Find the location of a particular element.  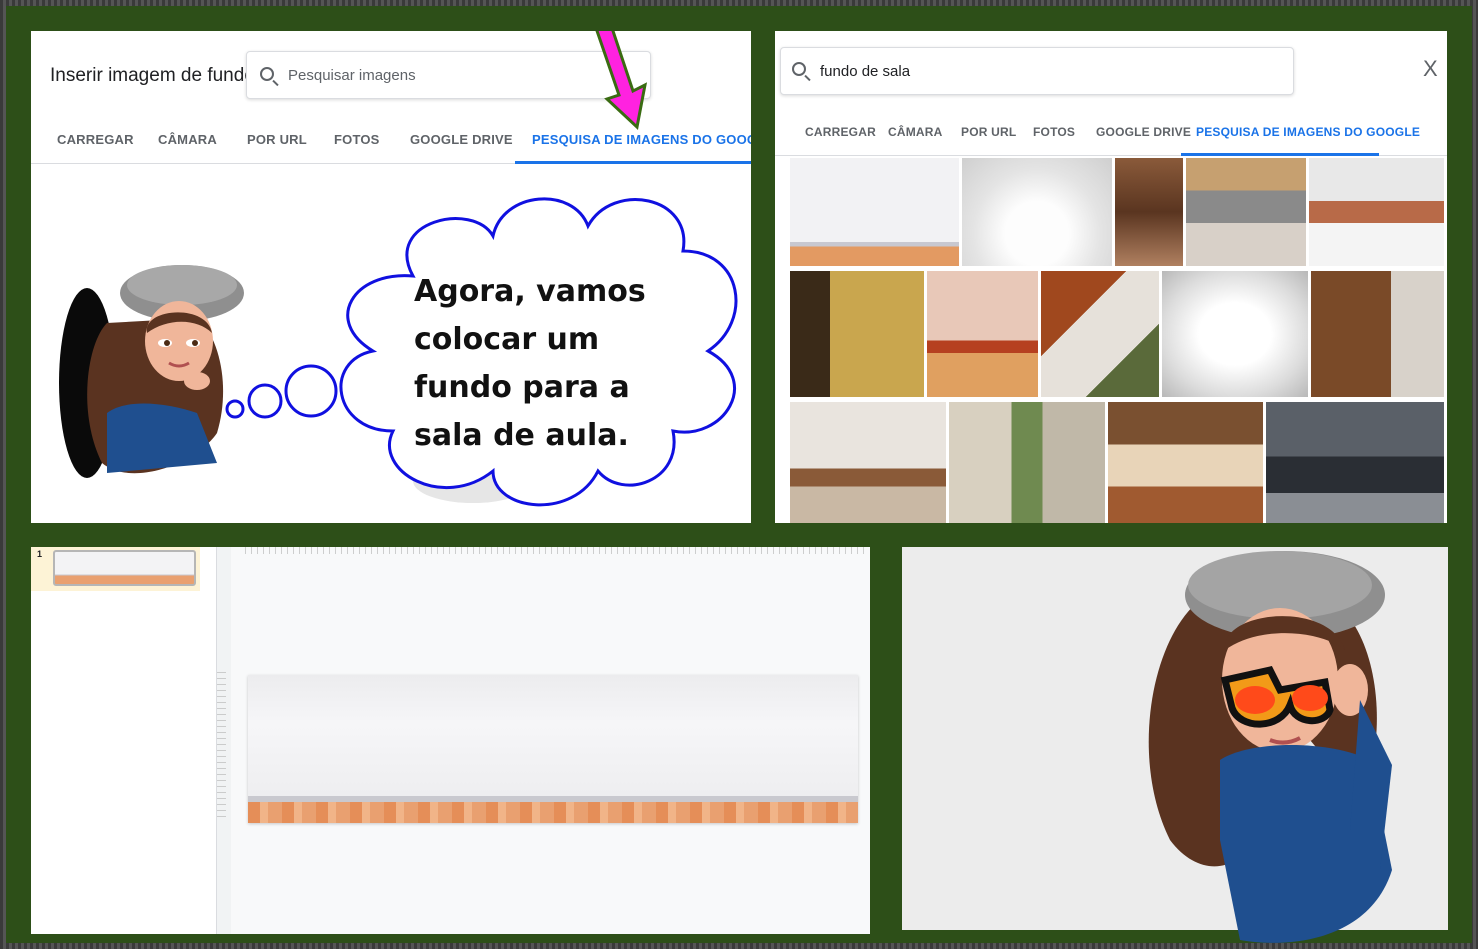

slide-thumbnail is located at coordinates (124, 568).